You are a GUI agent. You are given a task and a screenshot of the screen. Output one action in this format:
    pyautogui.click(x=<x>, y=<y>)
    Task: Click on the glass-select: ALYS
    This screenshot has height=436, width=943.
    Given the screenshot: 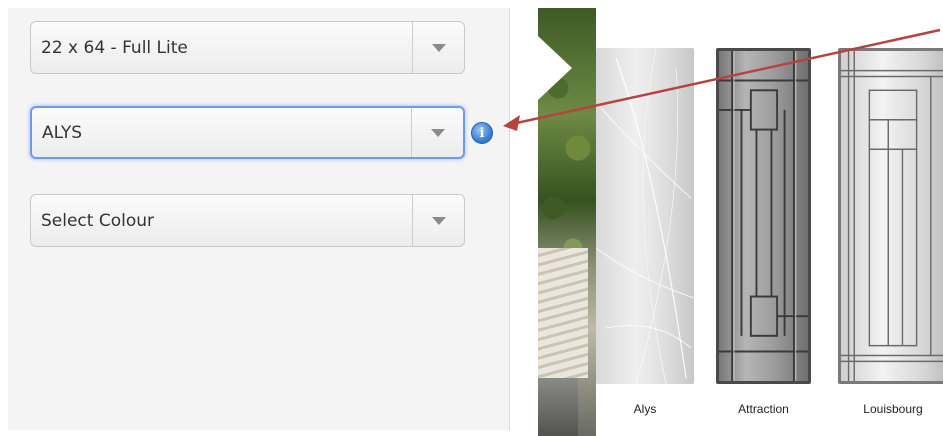 What is the action you would take?
    pyautogui.click(x=247, y=132)
    